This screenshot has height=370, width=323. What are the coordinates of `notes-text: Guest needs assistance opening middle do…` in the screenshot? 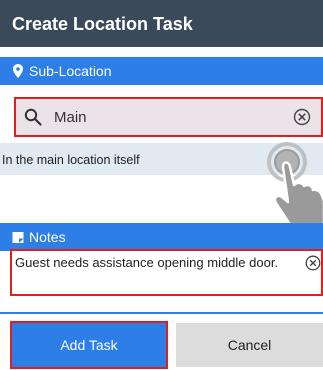 It's located at (156, 263).